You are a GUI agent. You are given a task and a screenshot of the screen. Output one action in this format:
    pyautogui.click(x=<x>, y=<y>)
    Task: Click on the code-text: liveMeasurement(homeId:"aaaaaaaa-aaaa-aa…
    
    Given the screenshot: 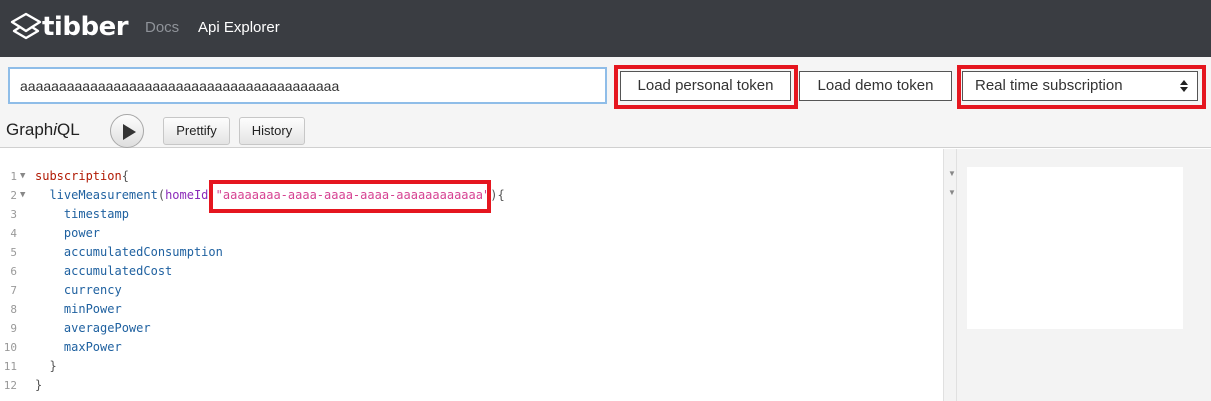 What is the action you would take?
    pyautogui.click(x=270, y=195)
    